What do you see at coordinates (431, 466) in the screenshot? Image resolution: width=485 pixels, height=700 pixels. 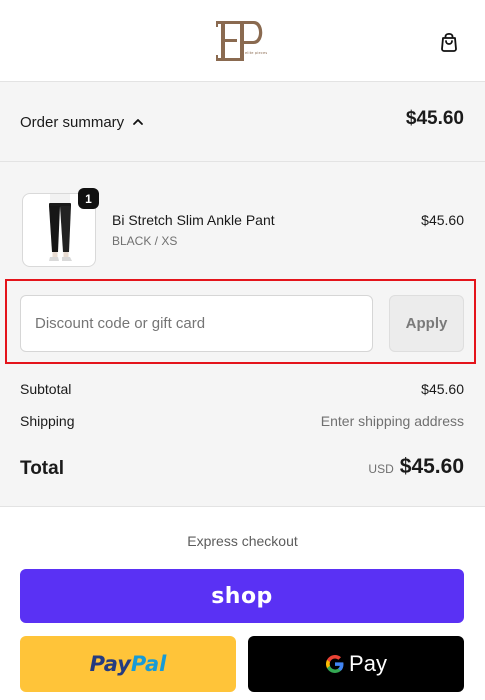 I see `grand-total: $45.60` at bounding box center [431, 466].